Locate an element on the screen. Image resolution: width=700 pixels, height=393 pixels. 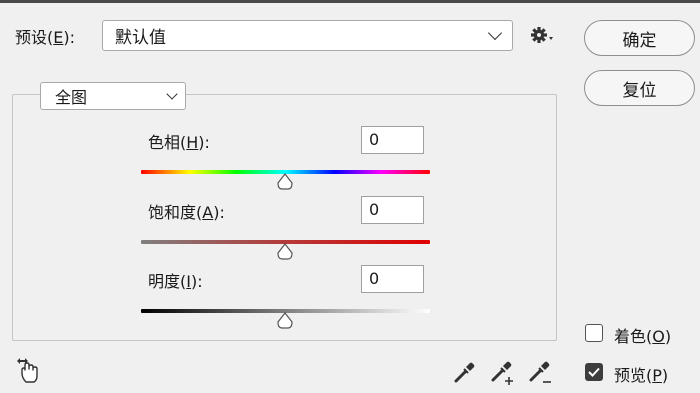
lightness-input: 0 is located at coordinates (392, 279).